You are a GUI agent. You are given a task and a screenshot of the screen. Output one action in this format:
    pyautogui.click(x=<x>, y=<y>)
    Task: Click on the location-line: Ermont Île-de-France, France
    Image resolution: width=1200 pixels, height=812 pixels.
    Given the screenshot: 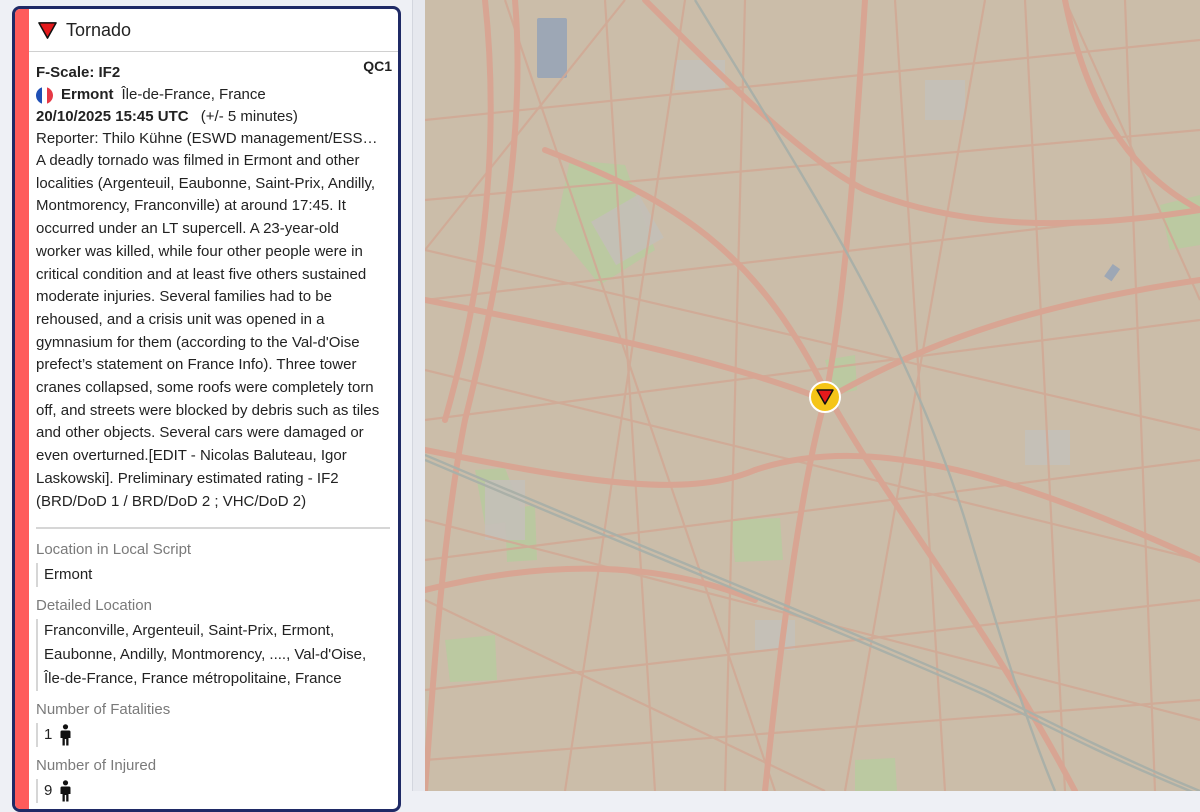 What is the action you would take?
    pyautogui.click(x=213, y=95)
    